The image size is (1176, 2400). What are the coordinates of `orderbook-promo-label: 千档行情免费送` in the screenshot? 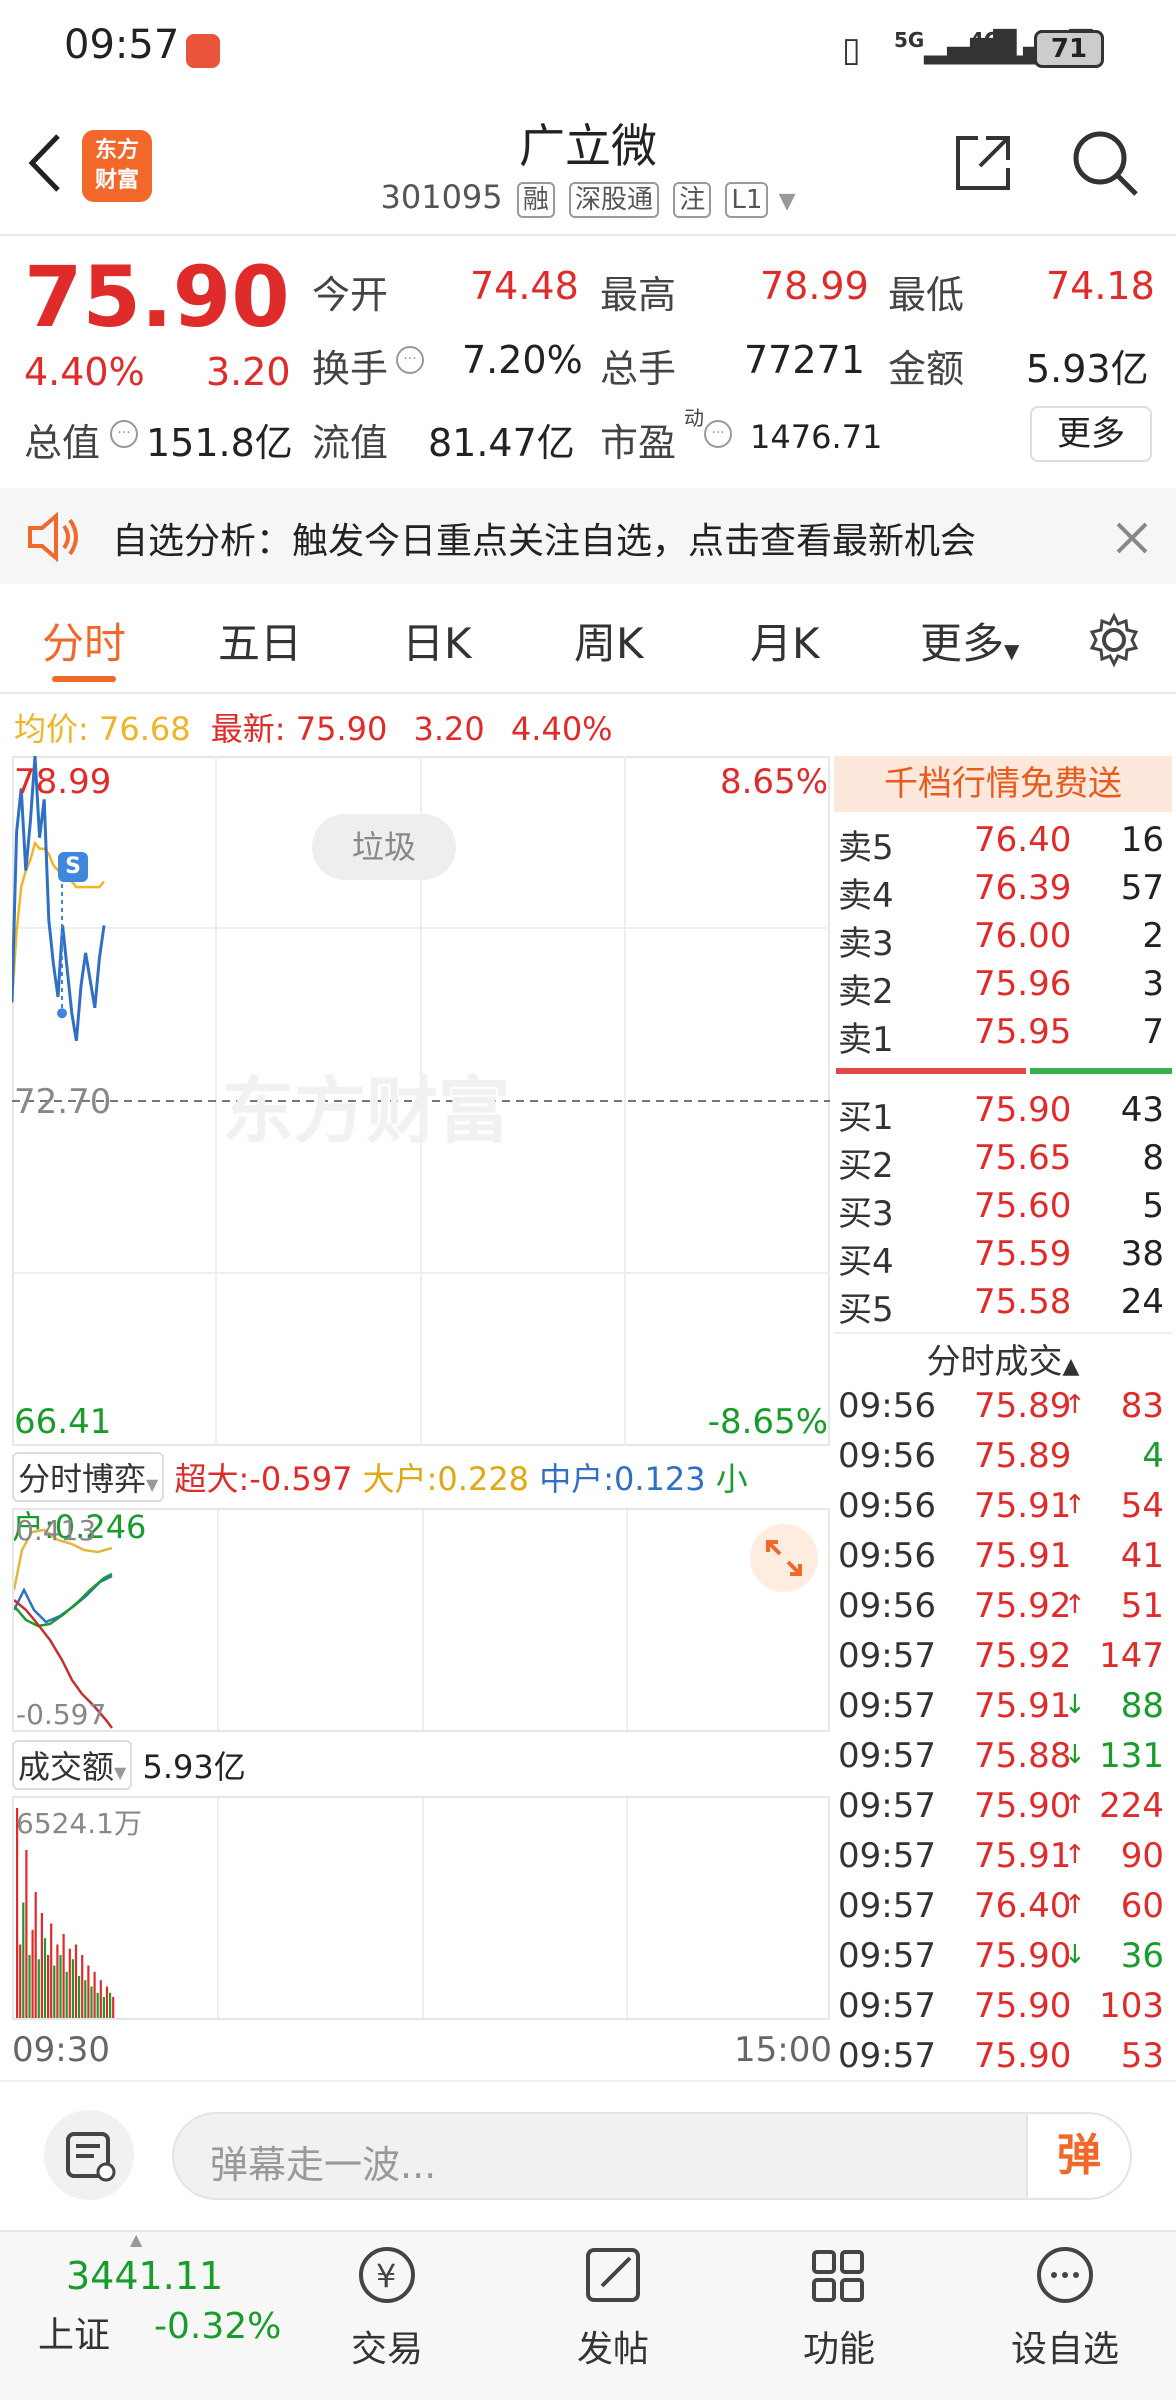 It's located at (1003, 784).